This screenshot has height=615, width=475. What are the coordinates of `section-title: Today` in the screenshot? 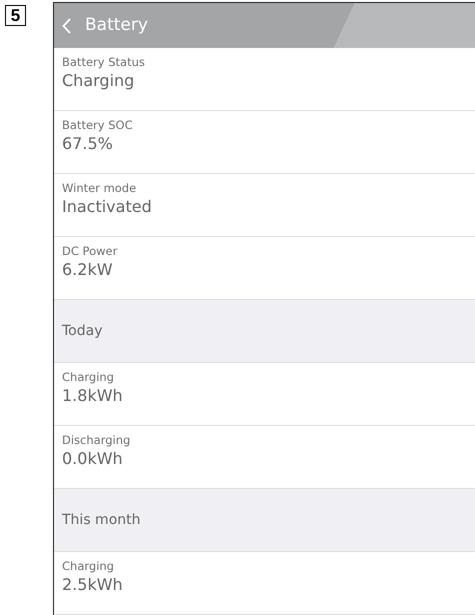 It's located at (82, 331).